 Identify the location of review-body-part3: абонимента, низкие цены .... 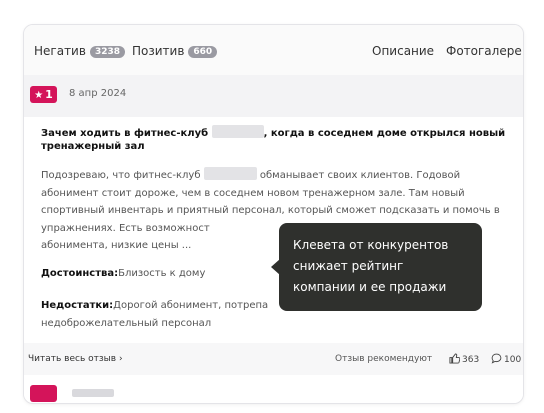
(116, 245).